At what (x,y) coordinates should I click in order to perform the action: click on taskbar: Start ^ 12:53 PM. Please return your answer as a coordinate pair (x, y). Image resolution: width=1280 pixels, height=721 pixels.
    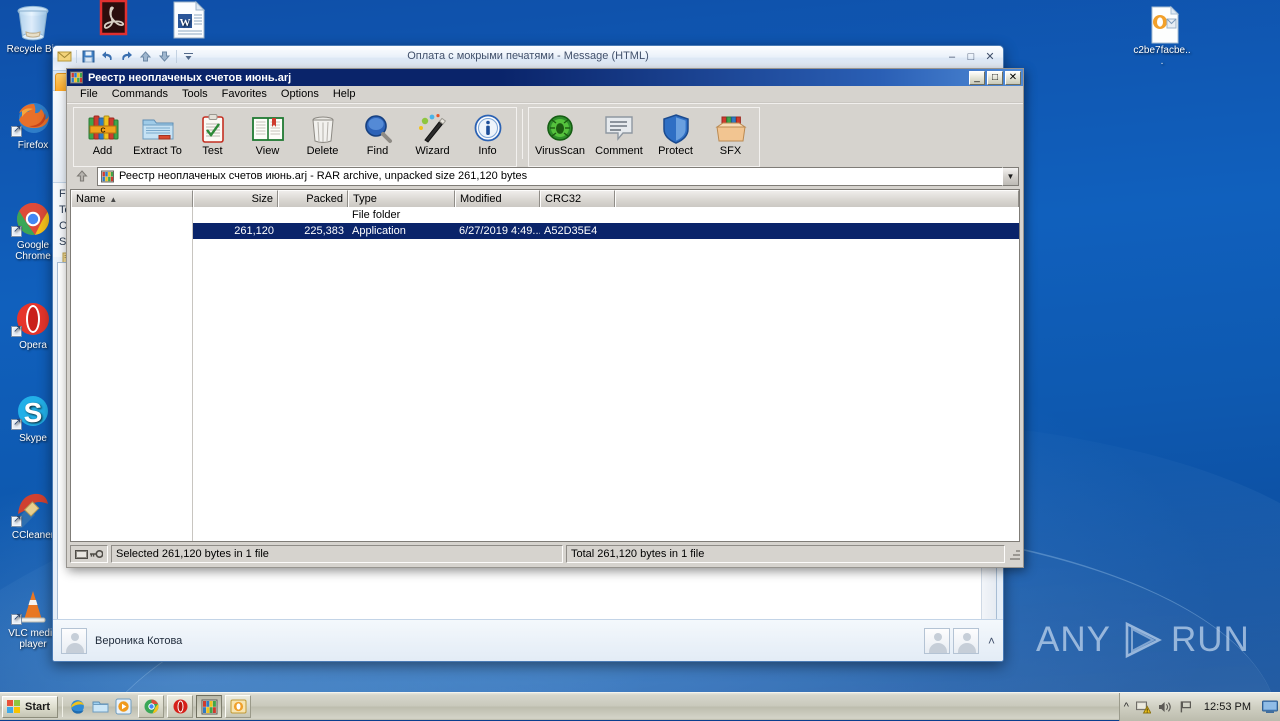
    Looking at the image, I should click on (640, 706).